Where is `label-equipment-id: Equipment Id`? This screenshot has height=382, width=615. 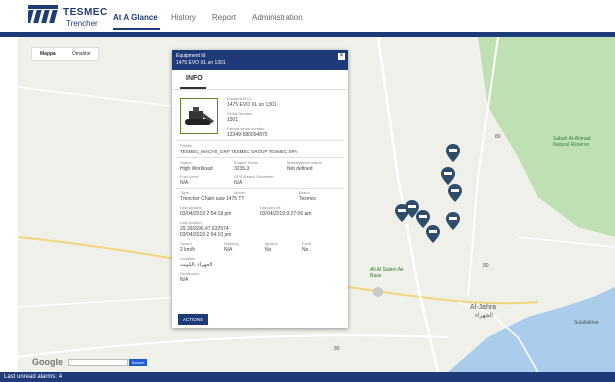 label-equipment-id: Equipment Id is located at coordinates (239, 98).